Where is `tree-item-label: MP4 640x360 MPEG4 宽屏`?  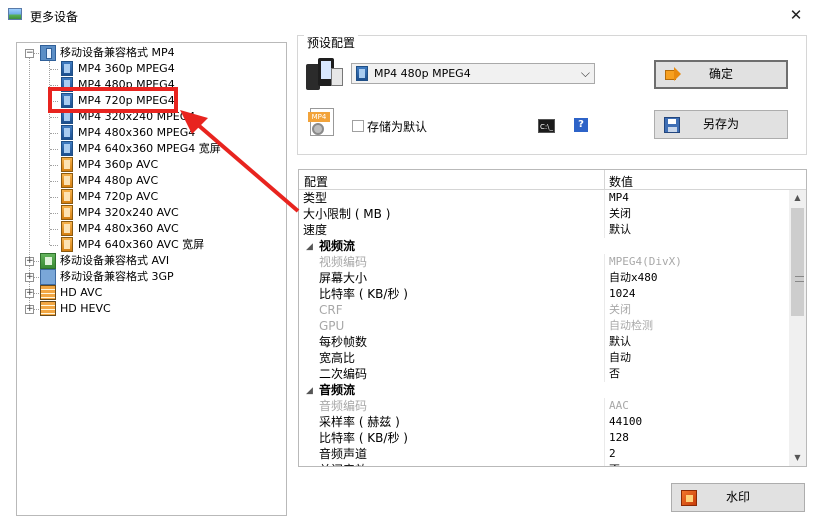
tree-item-label: MP4 640x360 MPEG4 宽屏 is located at coordinates (149, 148).